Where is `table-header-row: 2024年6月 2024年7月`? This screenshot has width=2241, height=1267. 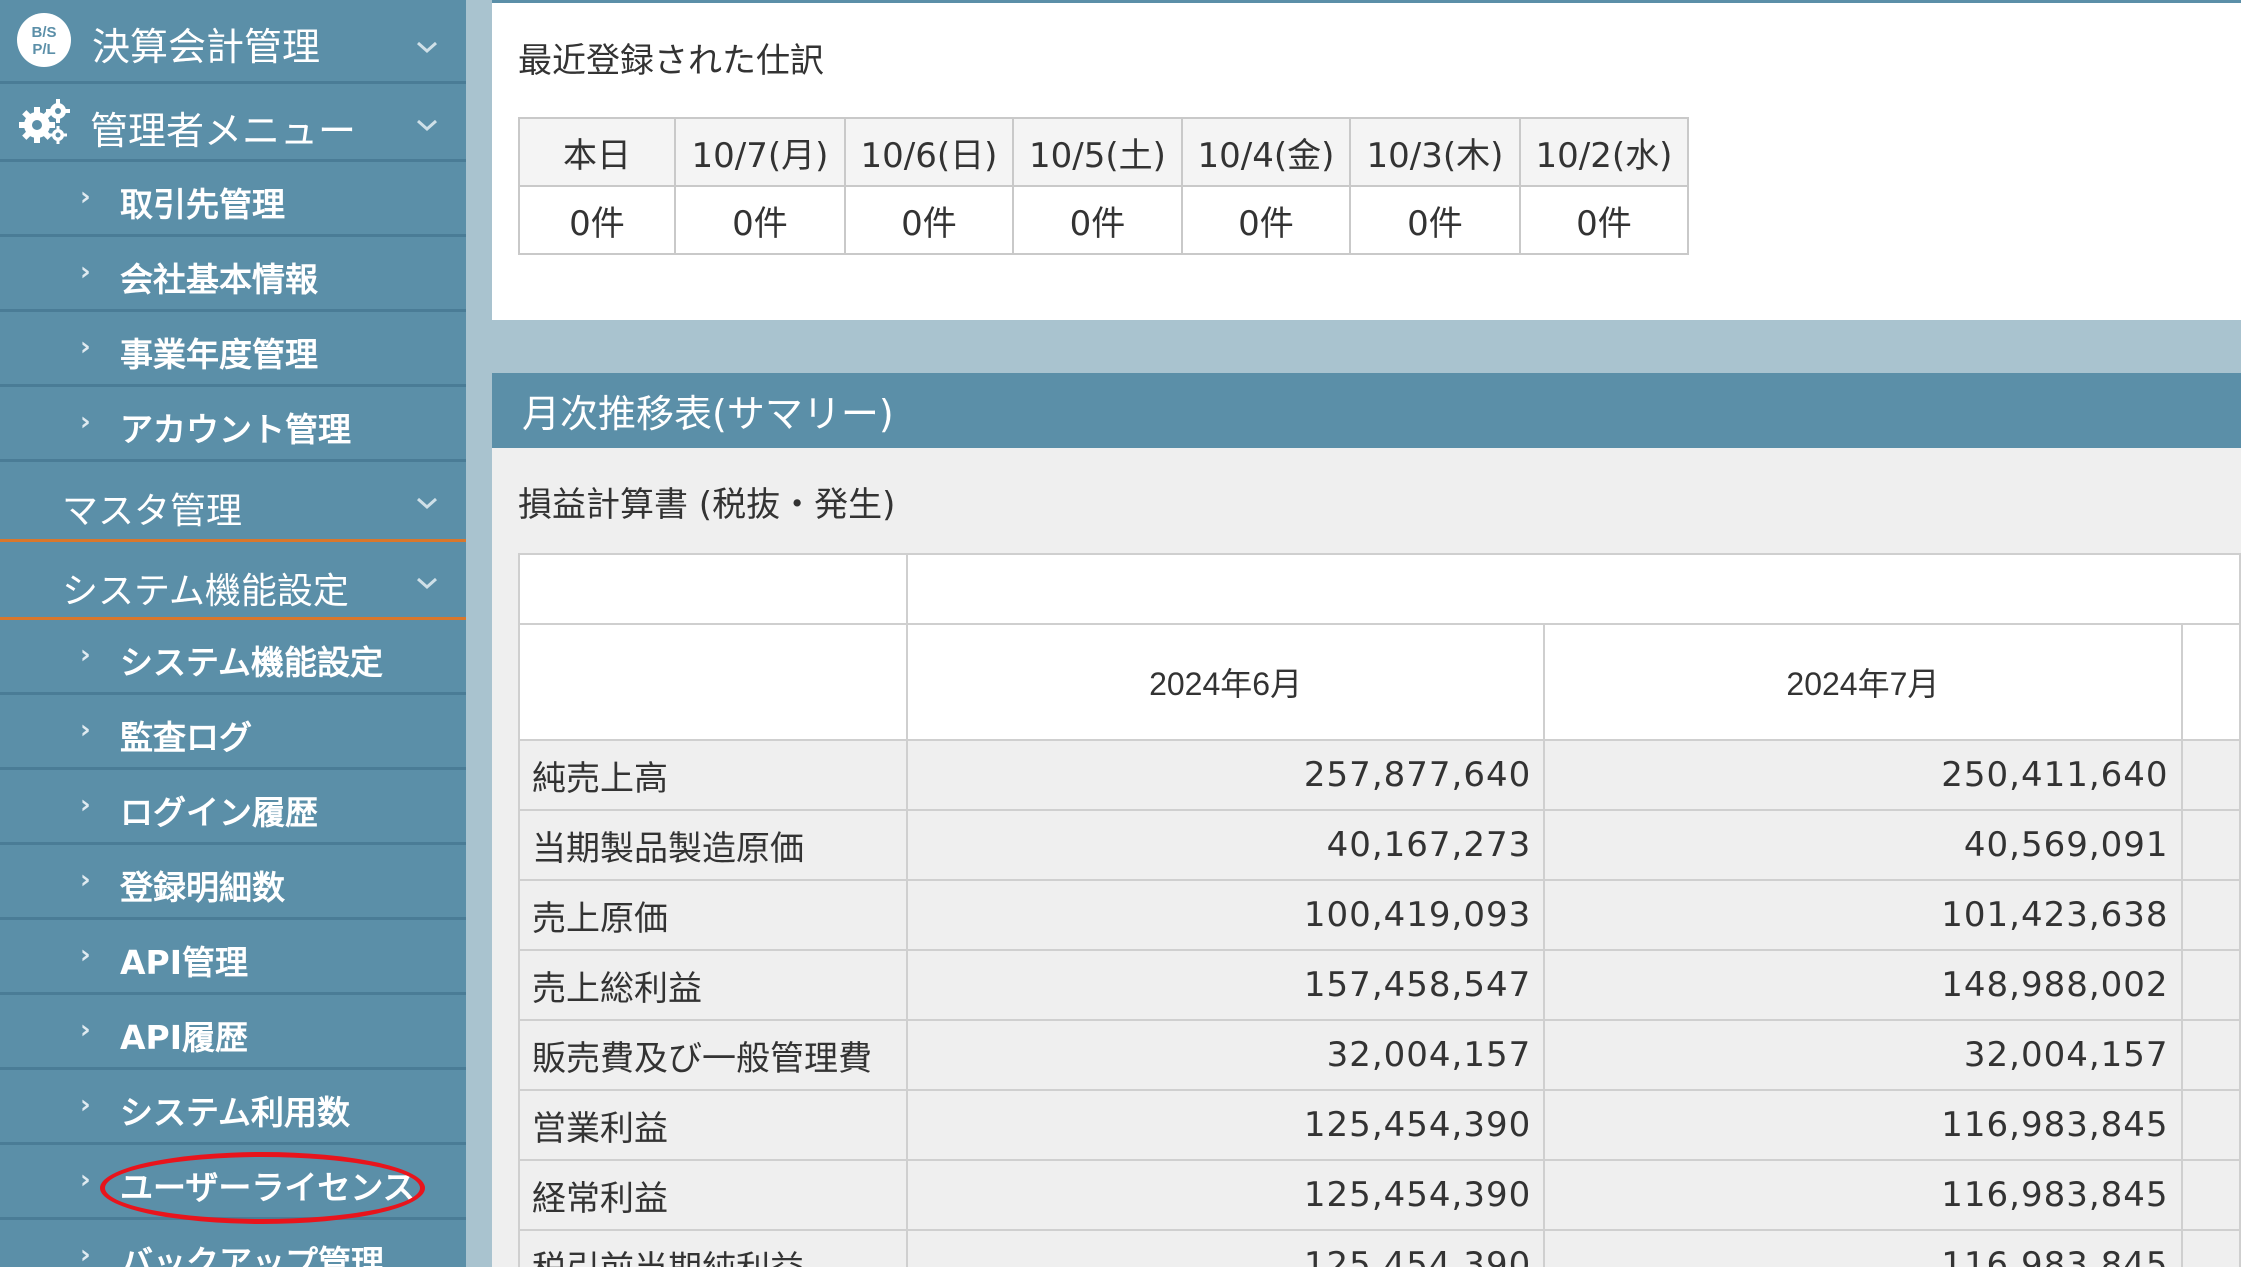
table-header-row: 2024年6月 2024年7月 is located at coordinates (1379, 682).